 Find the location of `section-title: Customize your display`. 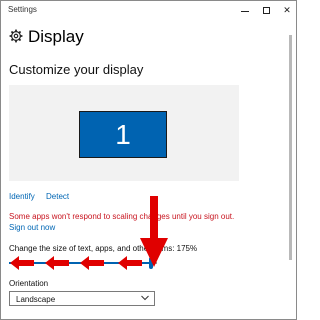

section-title: Customize your display is located at coordinates (76, 69).